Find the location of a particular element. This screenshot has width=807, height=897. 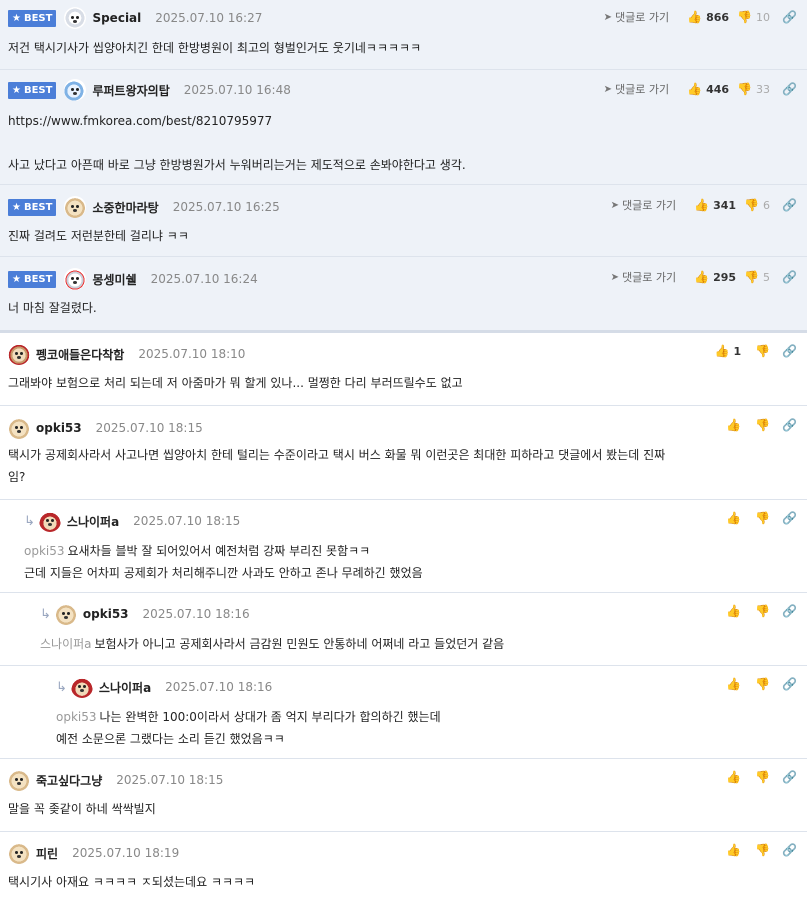

nickname: Special is located at coordinates (116, 18).